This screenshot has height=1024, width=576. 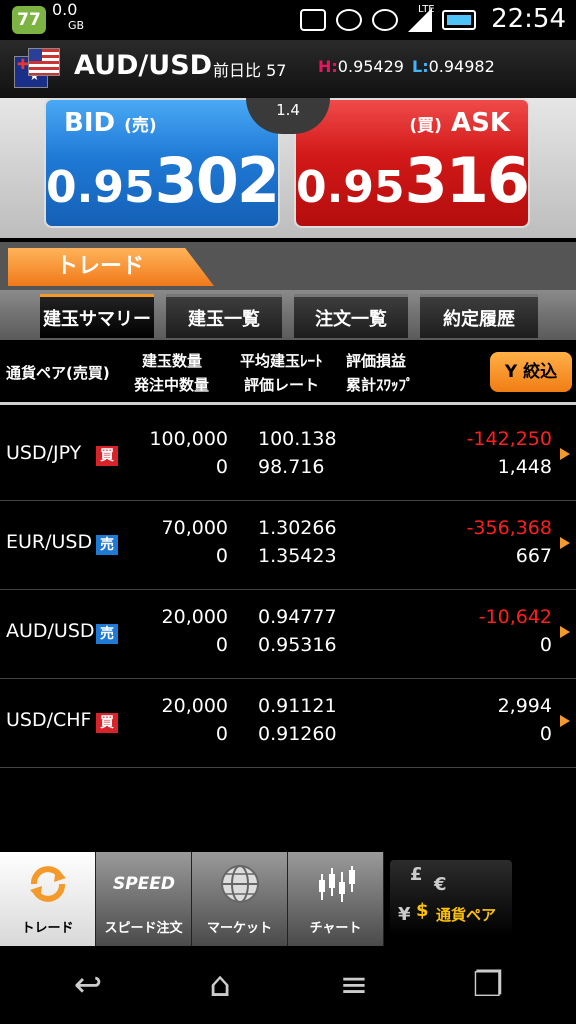 I want to click on menu-icon: ≡, so click(x=354, y=985).